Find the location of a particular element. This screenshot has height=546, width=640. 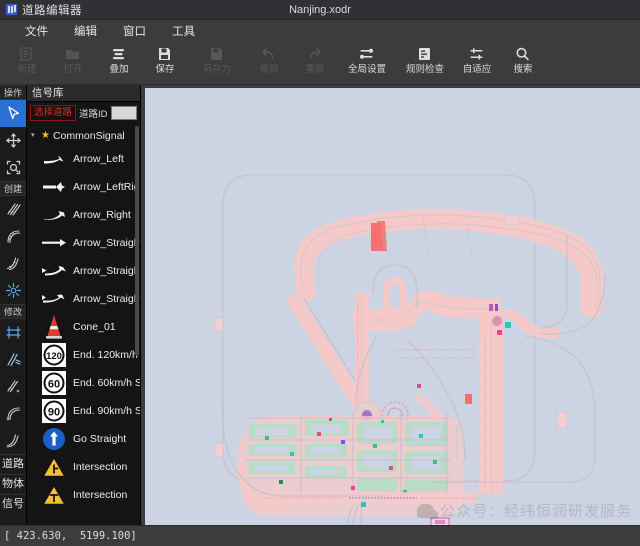

arrow-straight-right-marking-icon is located at coordinates (54, 299).